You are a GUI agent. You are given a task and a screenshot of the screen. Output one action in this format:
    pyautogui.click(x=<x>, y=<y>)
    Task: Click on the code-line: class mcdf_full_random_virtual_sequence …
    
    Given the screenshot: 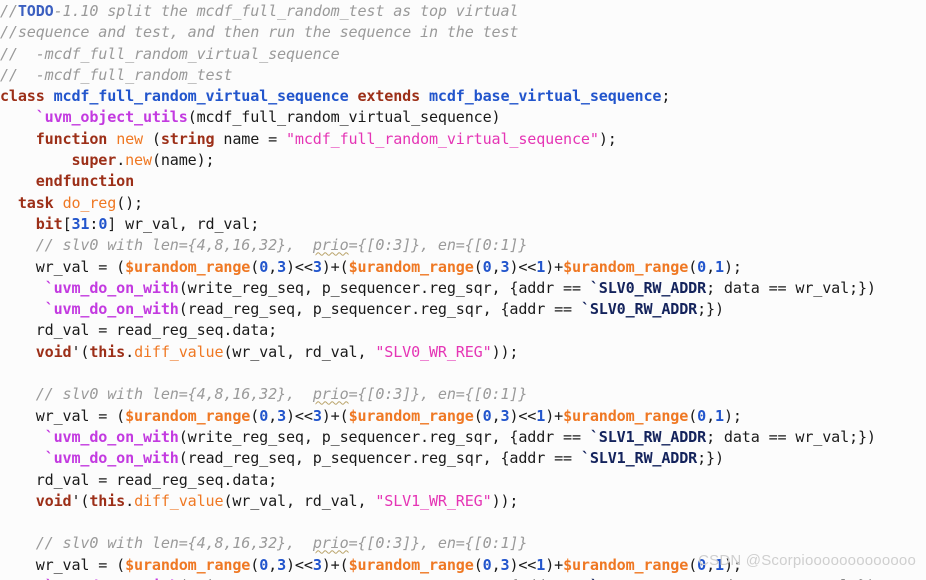 What is the action you would take?
    pyautogui.click(x=438, y=96)
    